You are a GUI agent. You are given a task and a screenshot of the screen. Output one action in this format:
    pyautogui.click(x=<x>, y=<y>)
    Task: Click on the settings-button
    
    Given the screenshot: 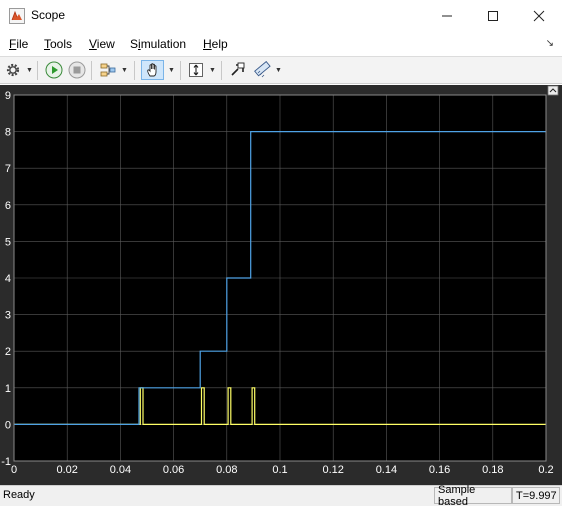 What is the action you would take?
    pyautogui.click(x=13, y=70)
    